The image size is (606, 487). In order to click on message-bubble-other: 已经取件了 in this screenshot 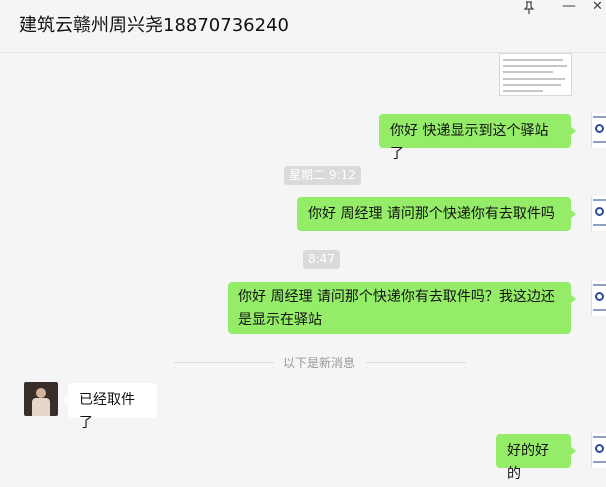, I will do `click(110, 407)`.